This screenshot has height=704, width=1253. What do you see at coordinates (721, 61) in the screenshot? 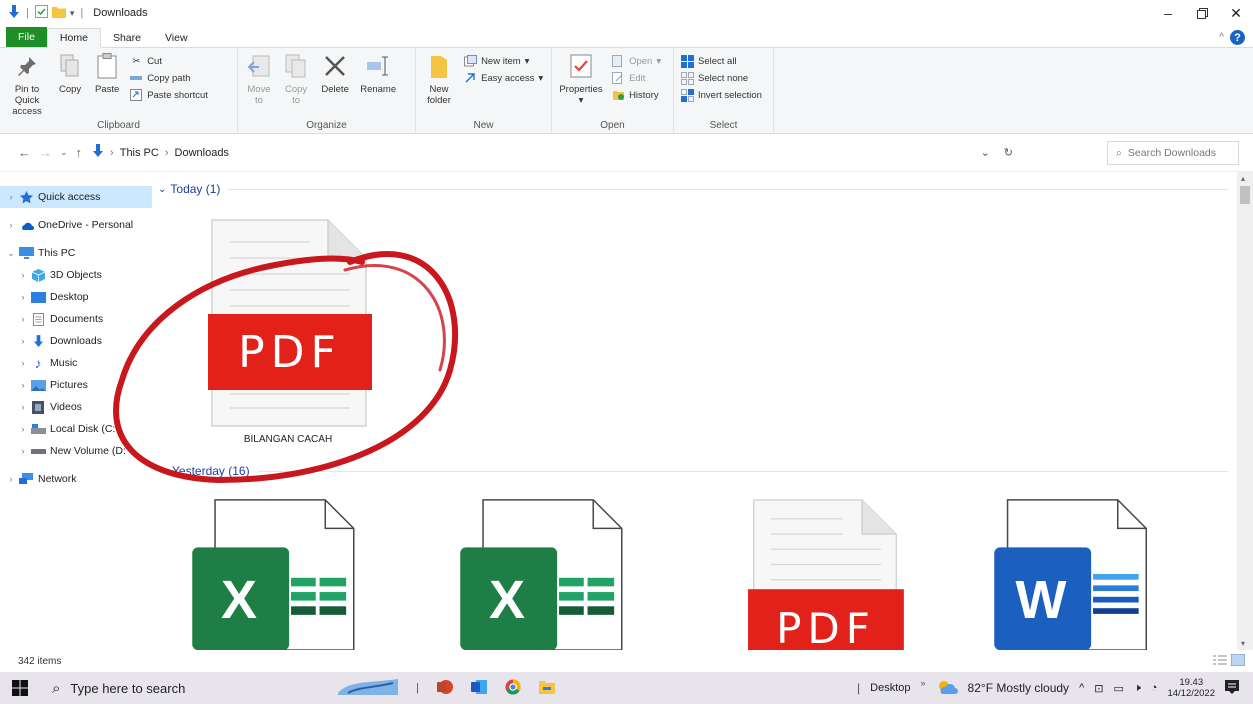
I see `select-all-button: Select all` at bounding box center [721, 61].